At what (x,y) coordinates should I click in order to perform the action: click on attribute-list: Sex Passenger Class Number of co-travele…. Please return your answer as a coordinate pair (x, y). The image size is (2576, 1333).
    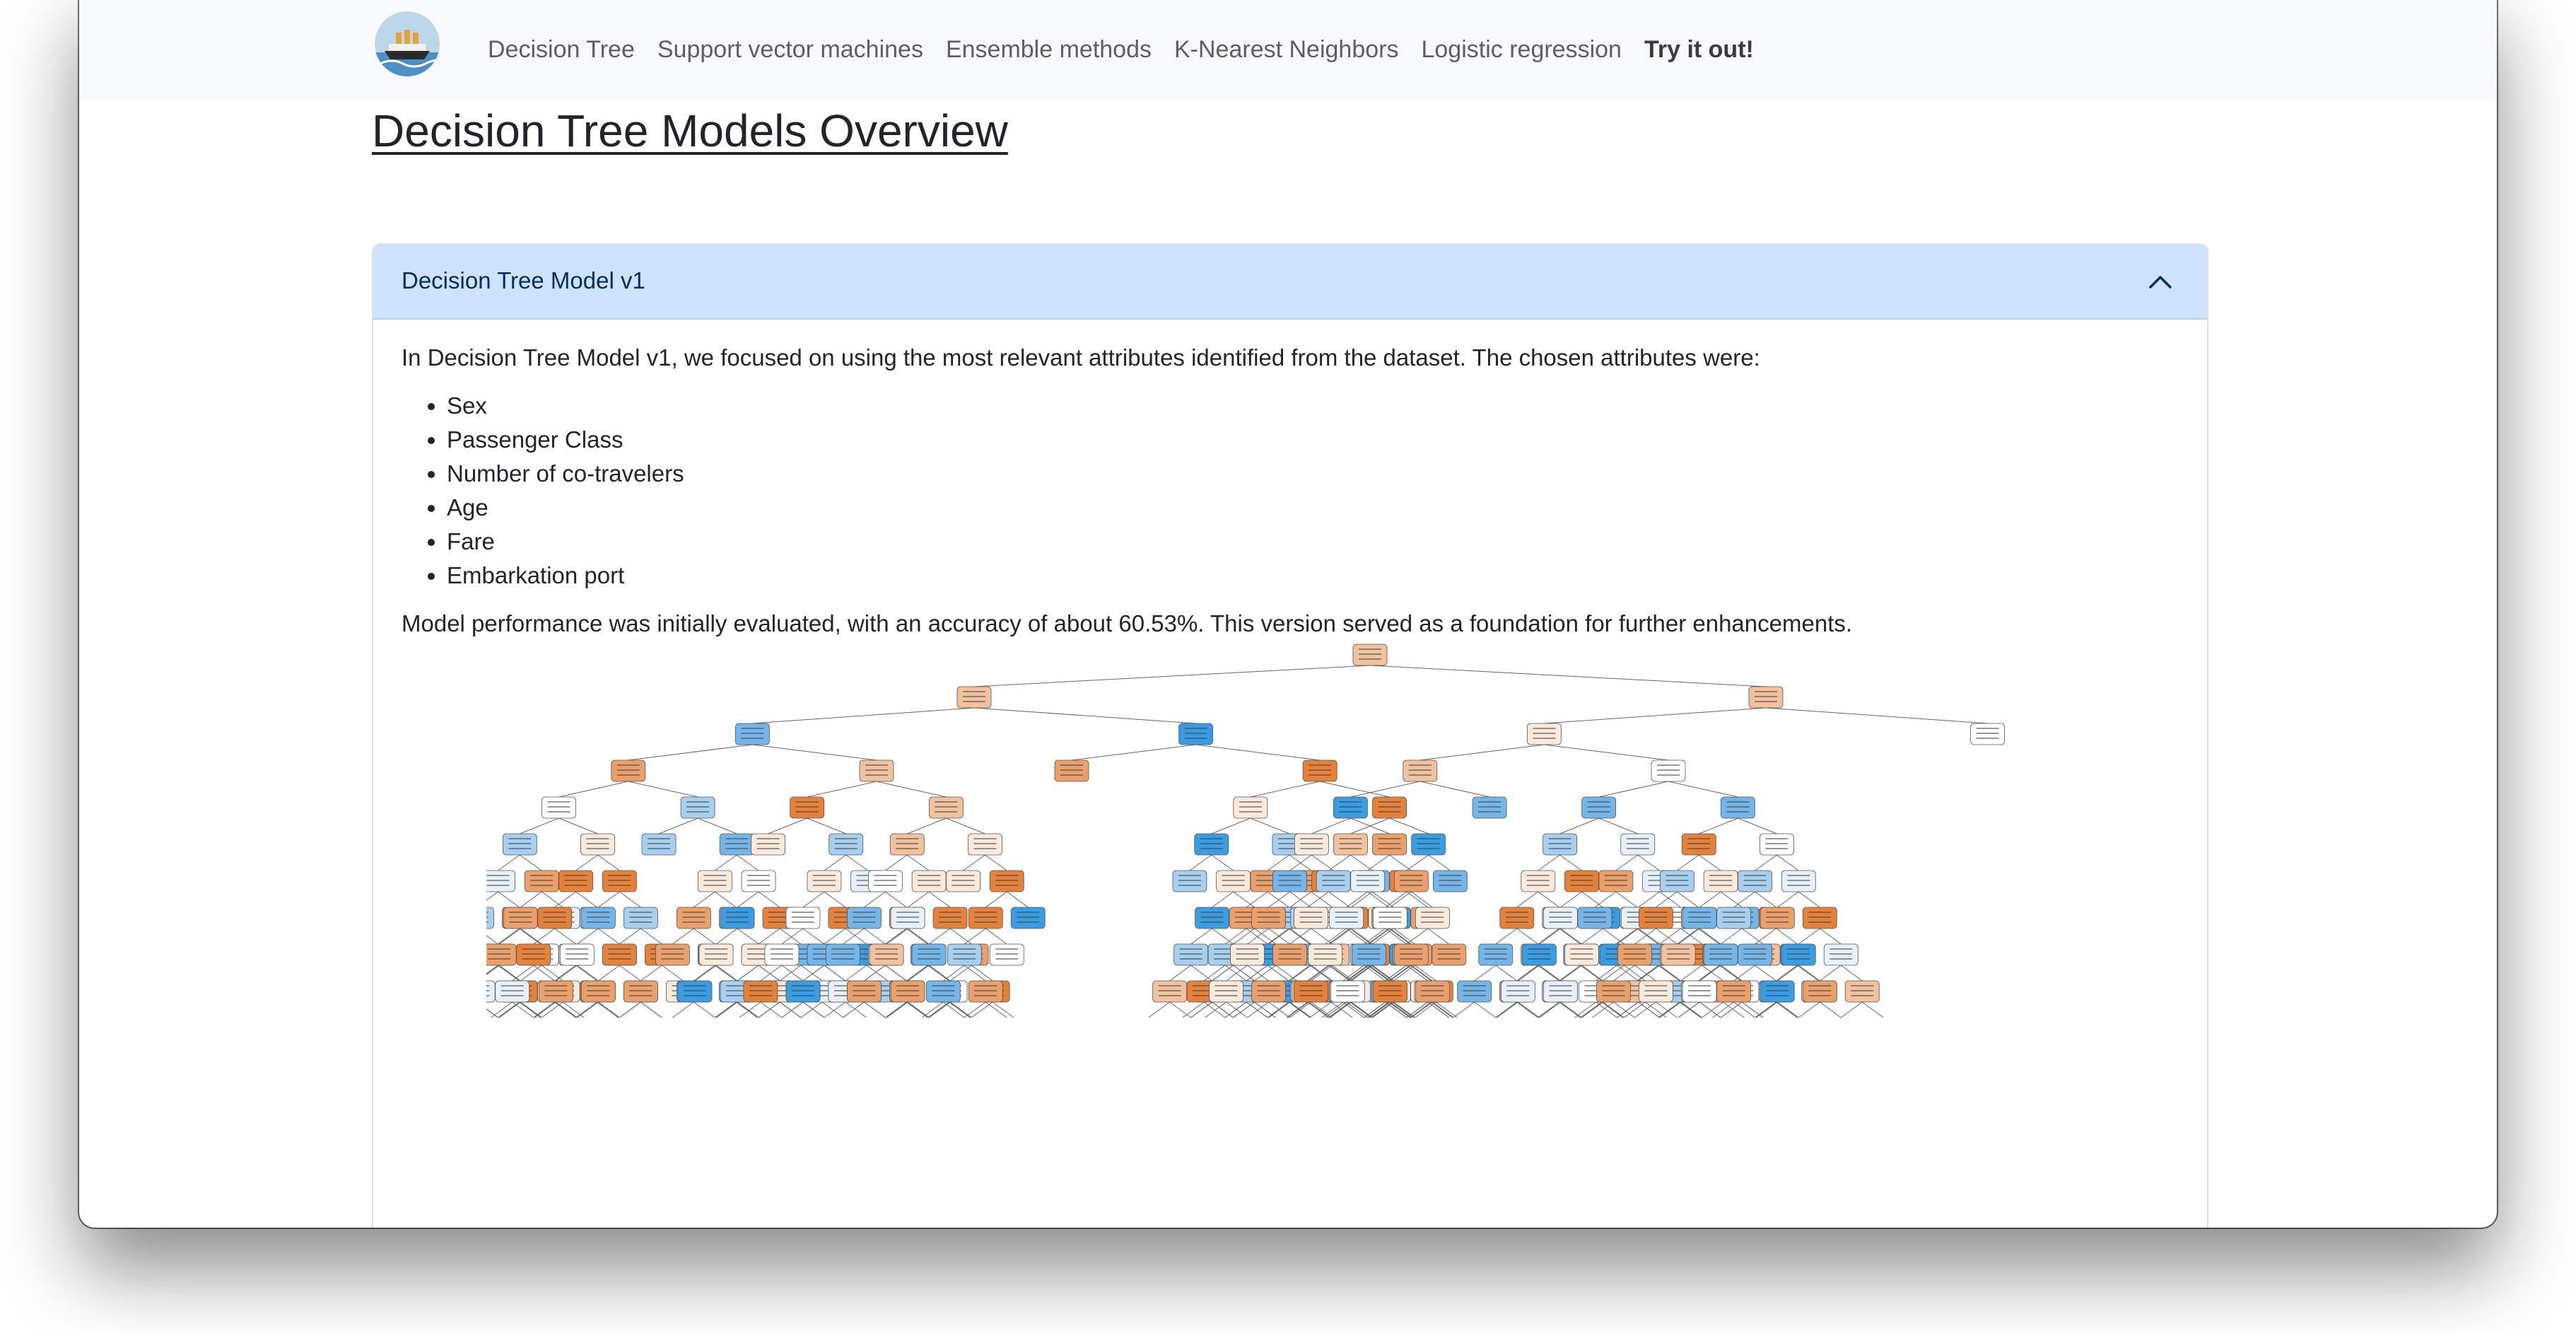
    Looking at the image, I should click on (1292, 491).